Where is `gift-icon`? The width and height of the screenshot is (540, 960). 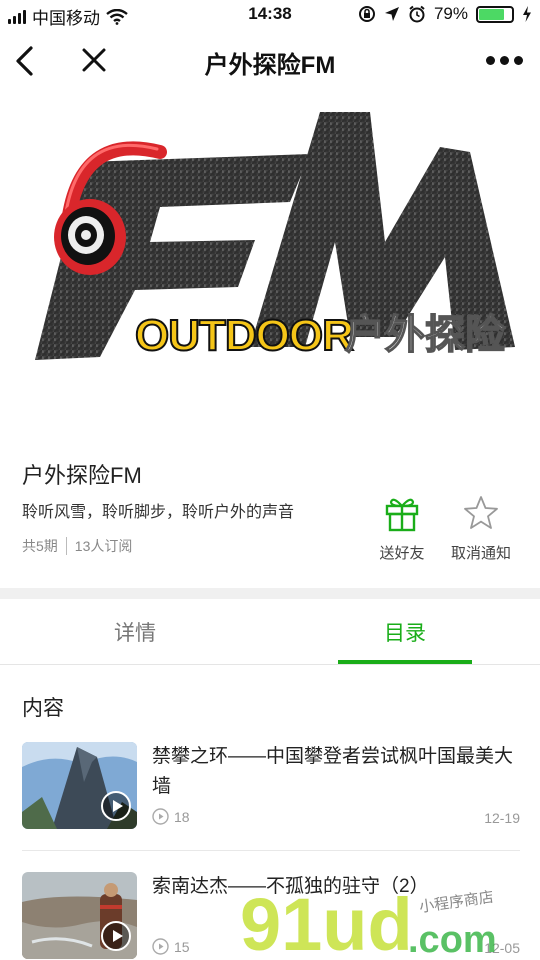 gift-icon is located at coordinates (402, 515).